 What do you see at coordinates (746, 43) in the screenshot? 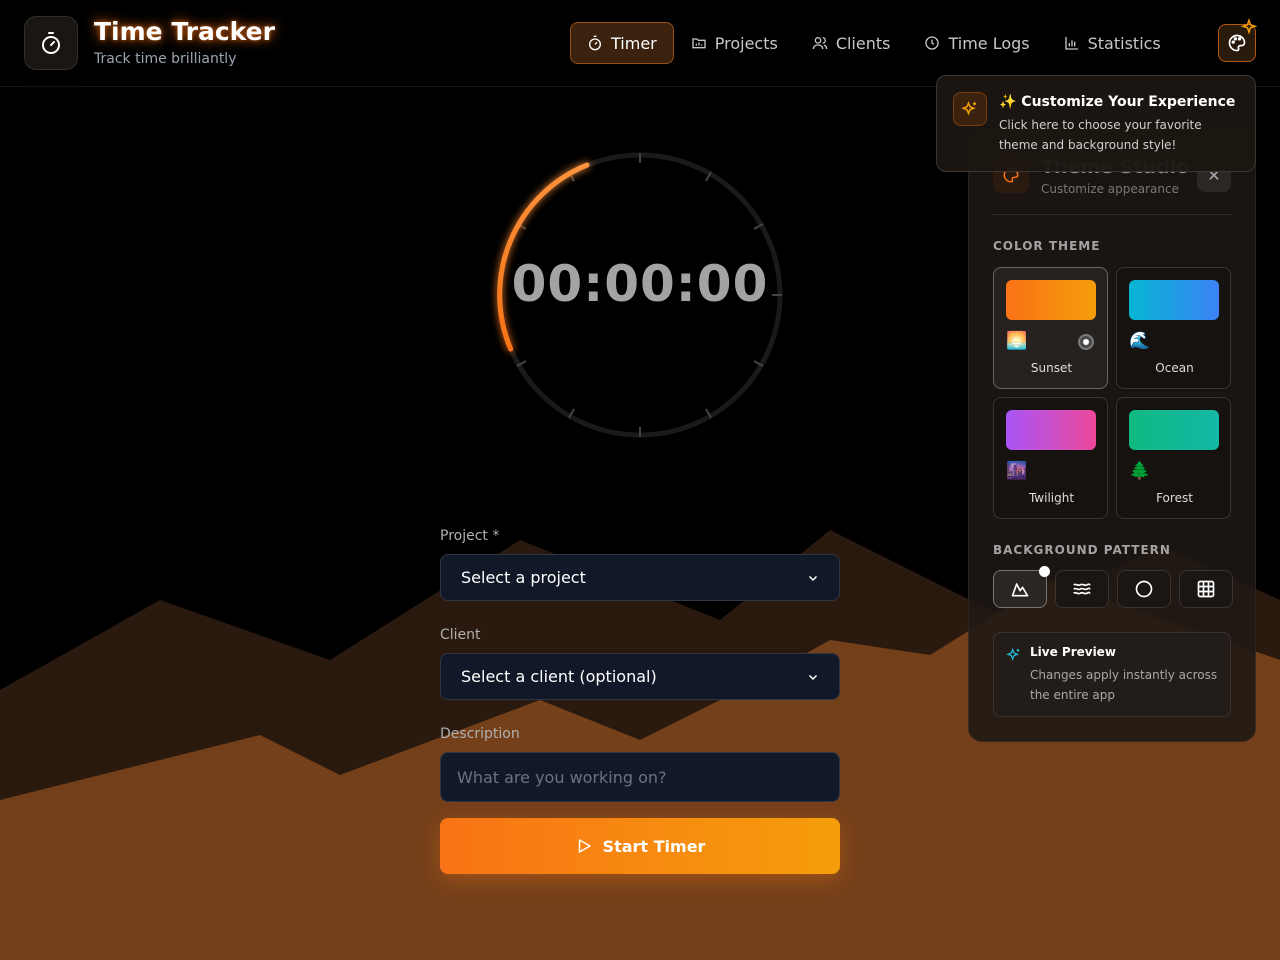
I see `nav-projects-label: Projects` at bounding box center [746, 43].